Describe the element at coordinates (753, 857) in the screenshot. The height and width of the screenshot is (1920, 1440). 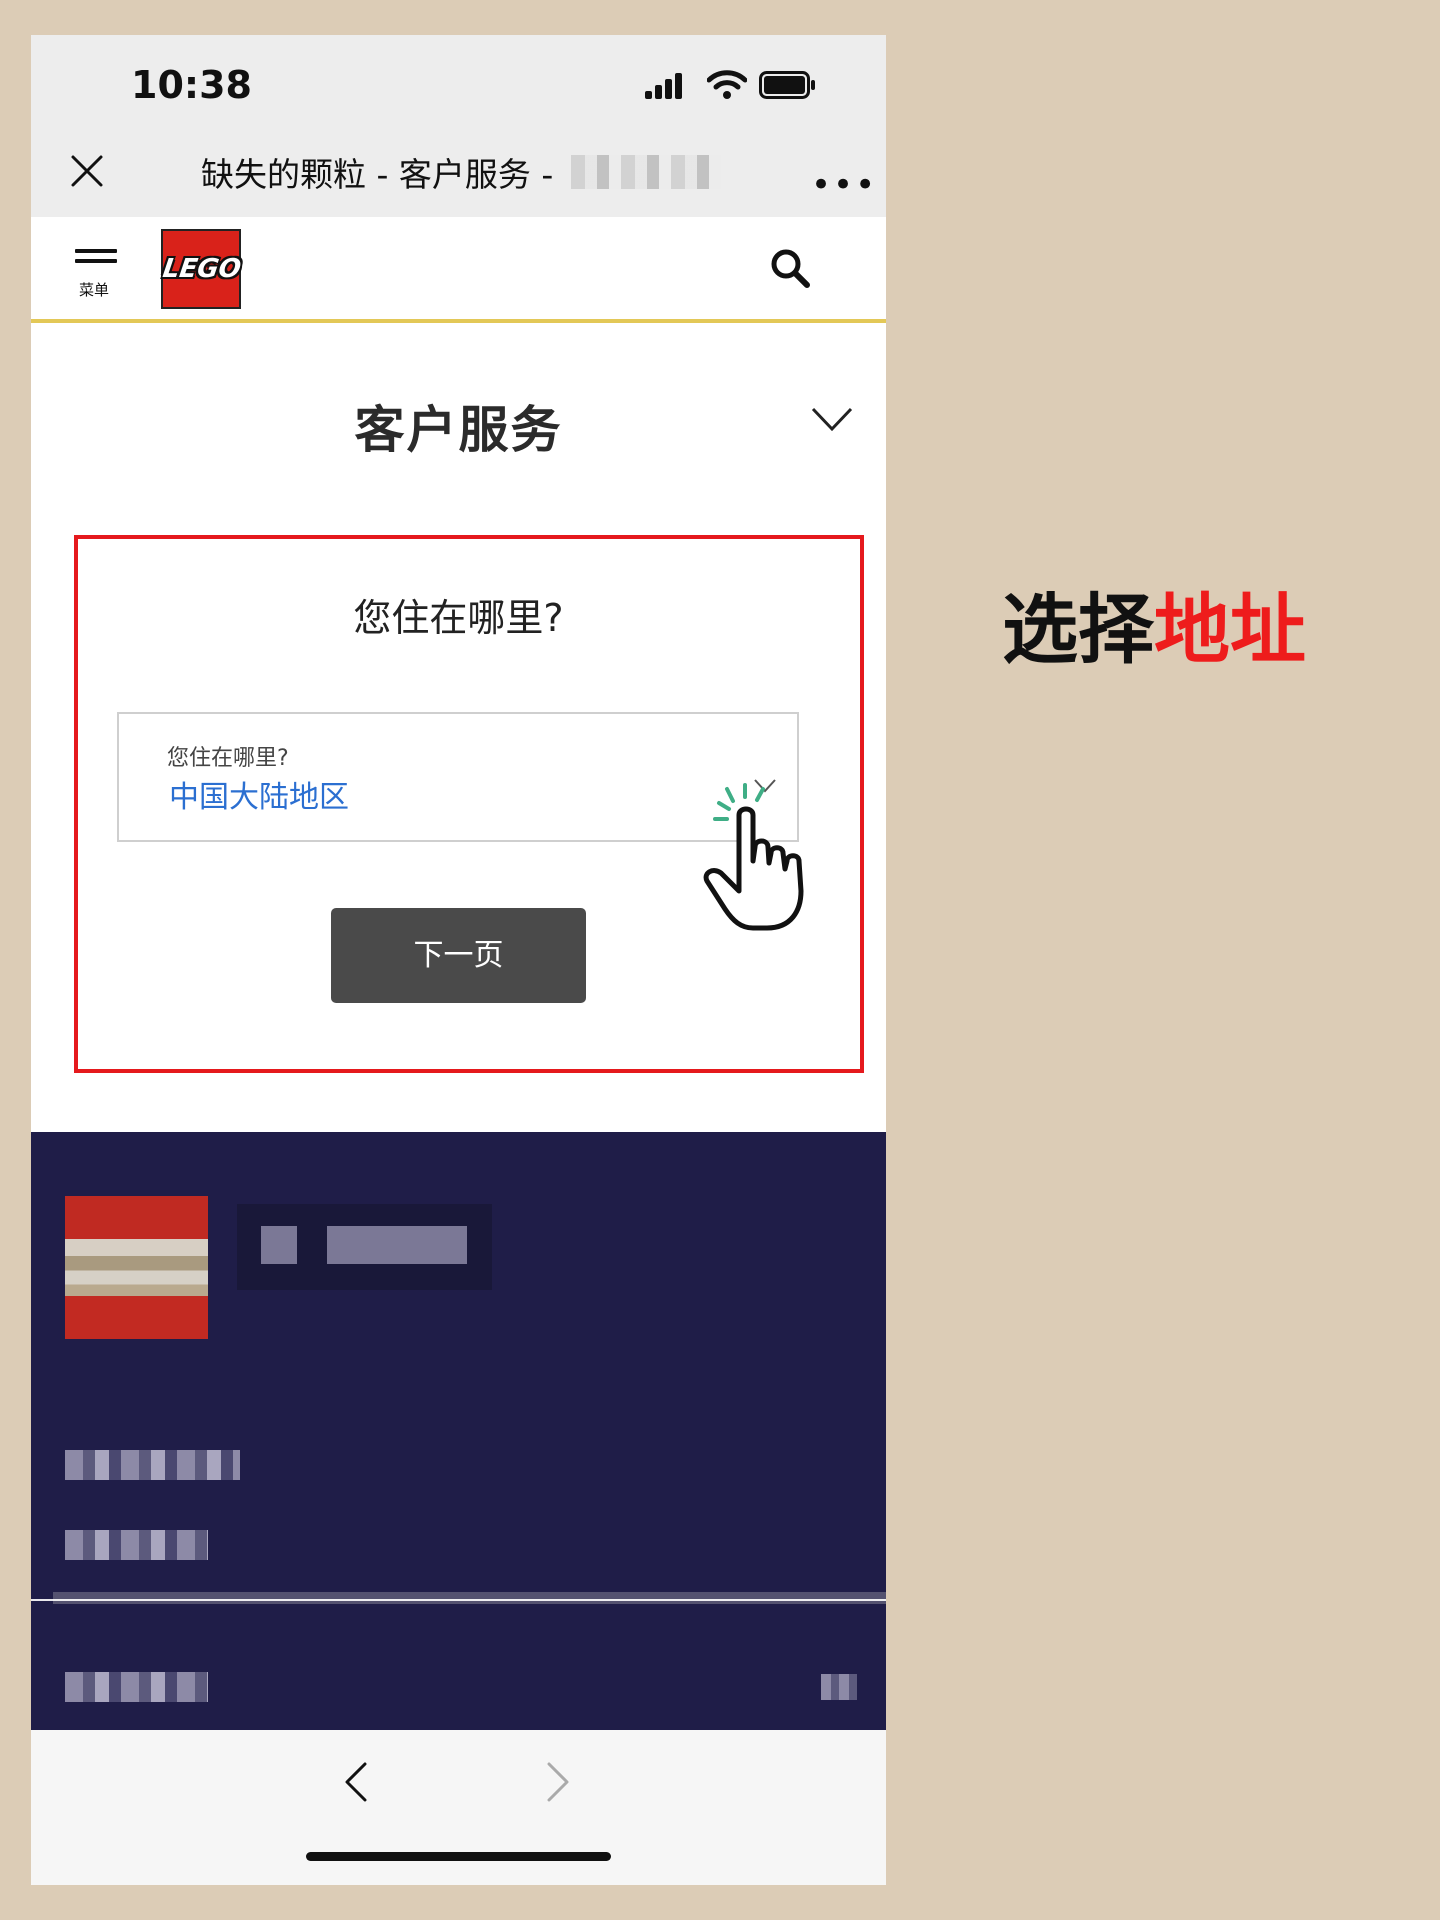
I see `pointing-hand-icon` at that location.